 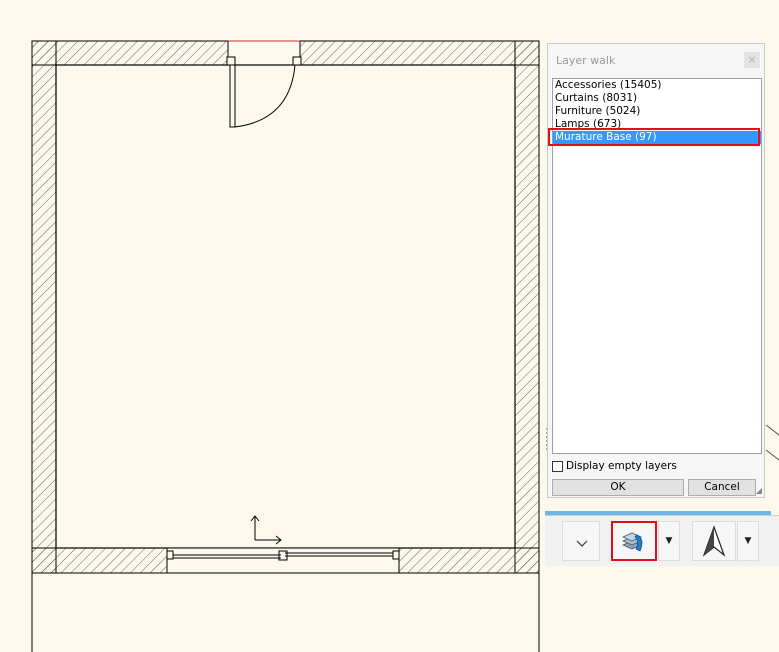 I want to click on layers-icon, so click(x=632, y=542).